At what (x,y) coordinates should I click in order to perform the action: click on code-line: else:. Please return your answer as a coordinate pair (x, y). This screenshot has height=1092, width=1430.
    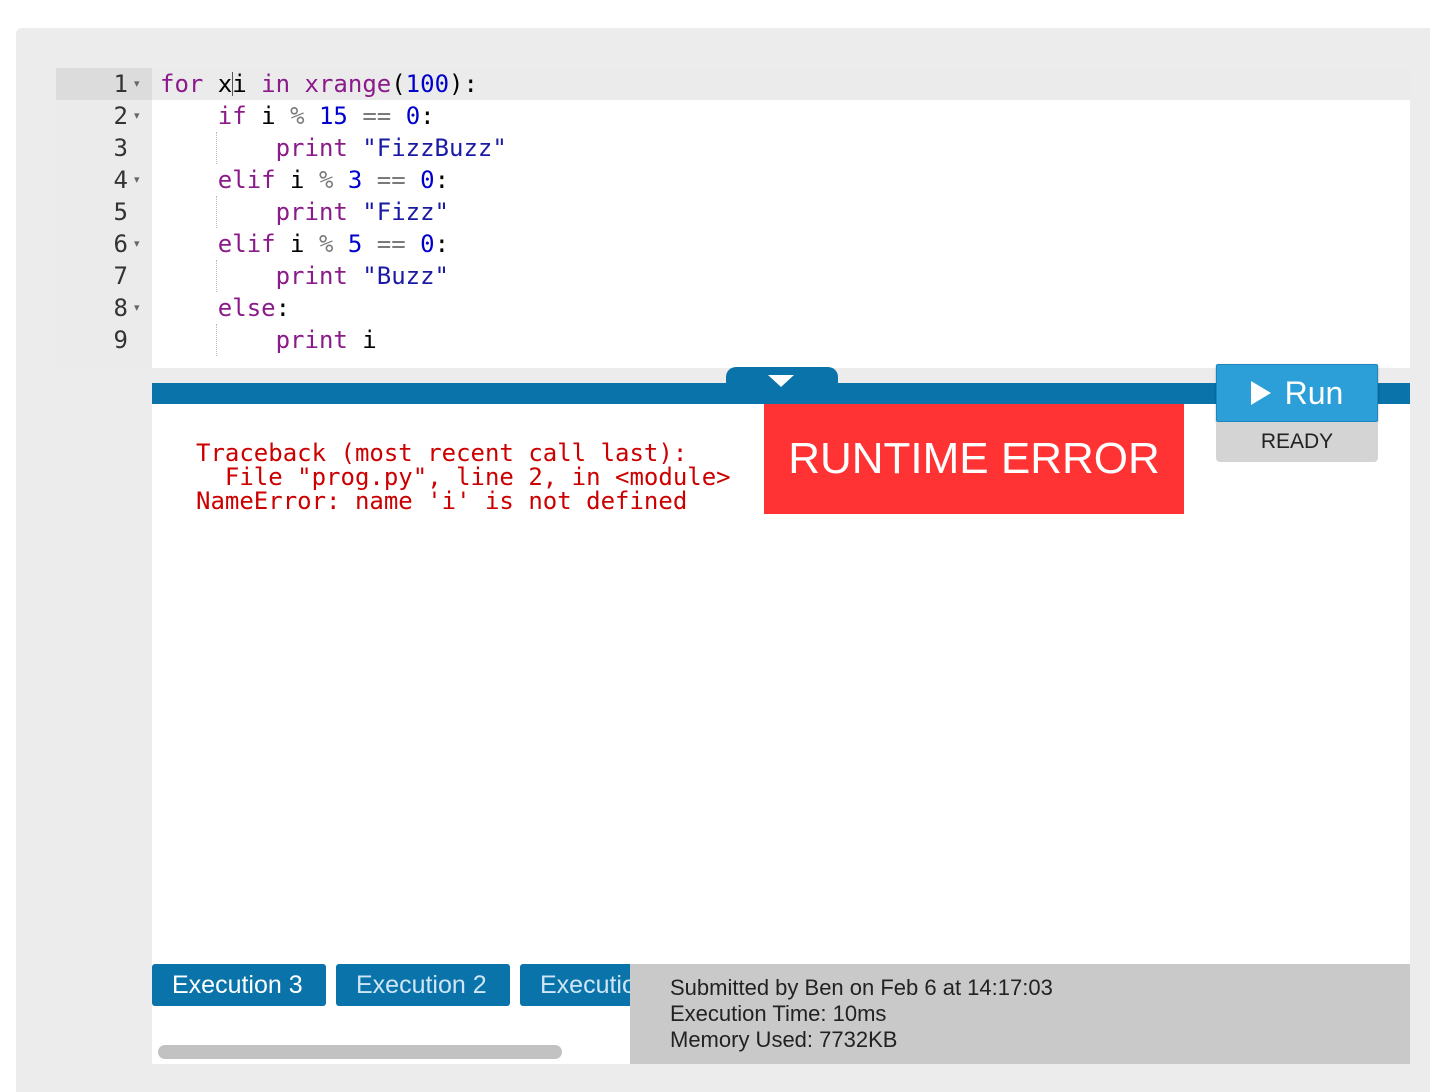
    Looking at the image, I should click on (225, 308).